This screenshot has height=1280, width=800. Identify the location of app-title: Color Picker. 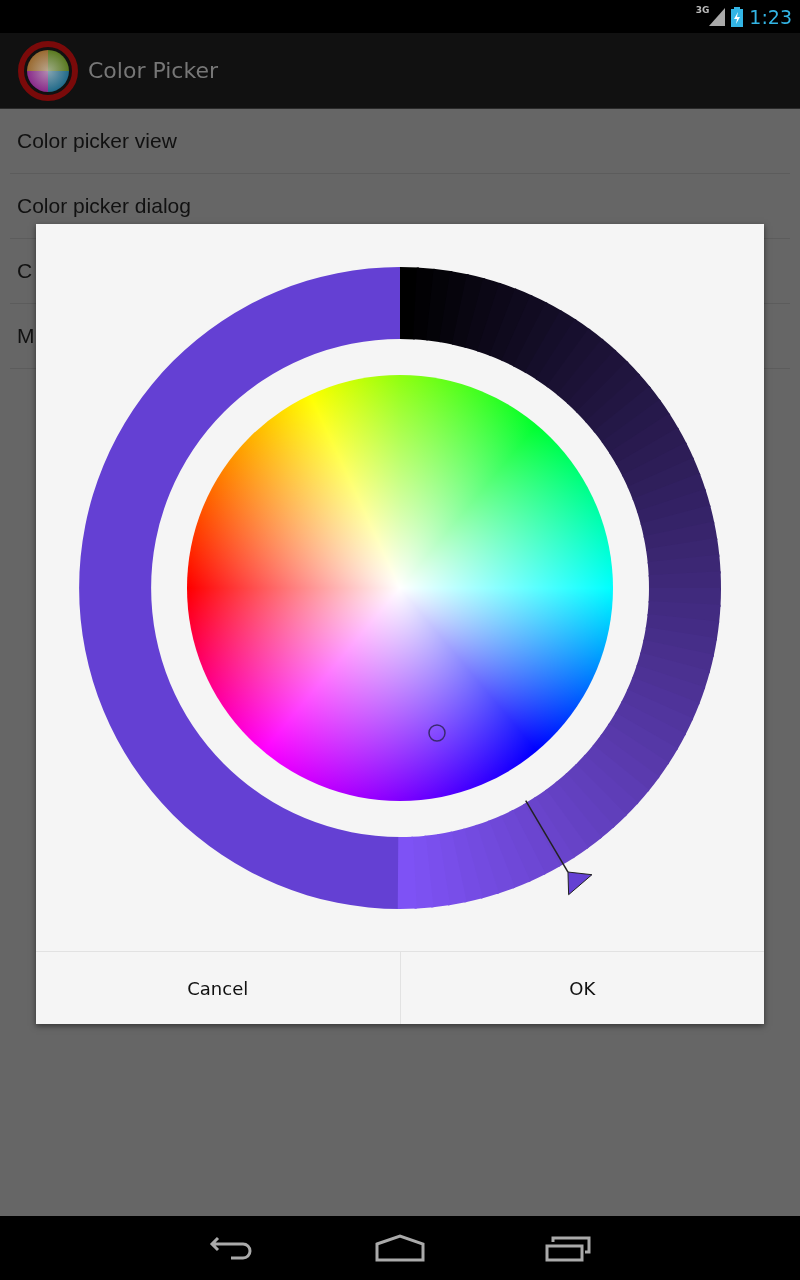
(153, 70).